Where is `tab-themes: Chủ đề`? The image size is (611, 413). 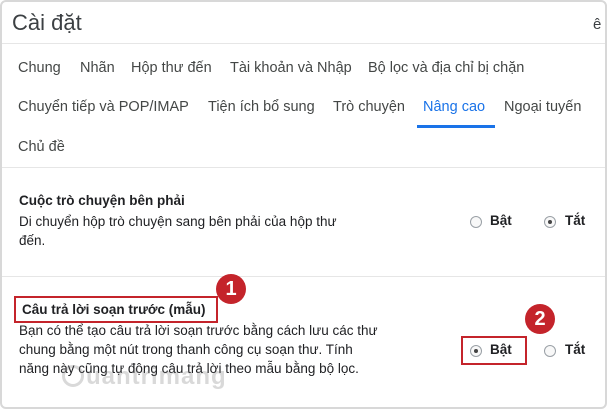 tab-themes: Chủ đề is located at coordinates (41, 147).